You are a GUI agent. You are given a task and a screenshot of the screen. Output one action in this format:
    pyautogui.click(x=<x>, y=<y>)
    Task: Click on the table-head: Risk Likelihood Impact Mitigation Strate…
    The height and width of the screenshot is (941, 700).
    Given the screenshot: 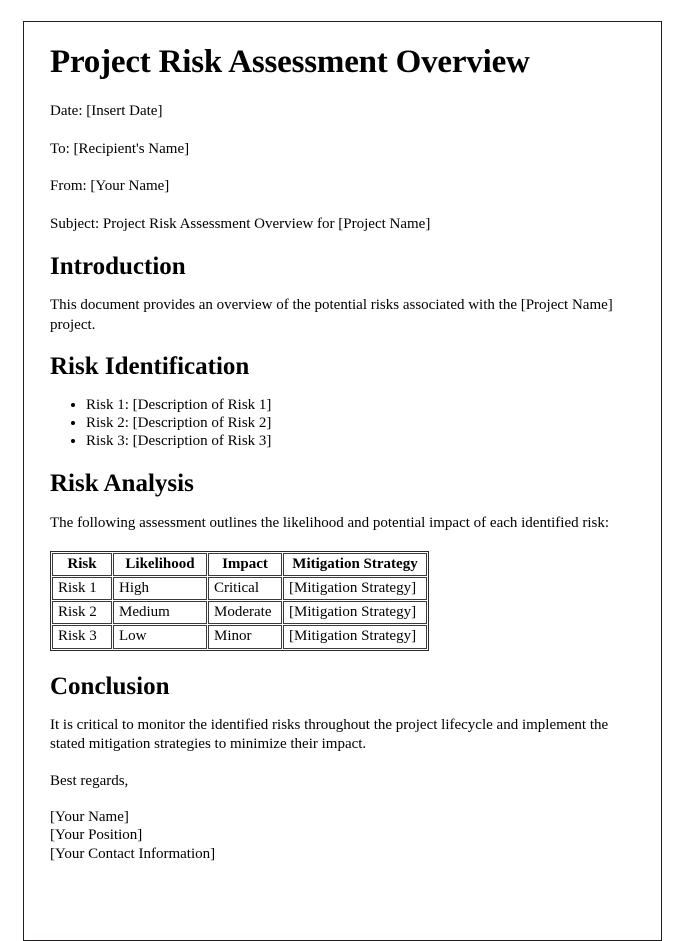 What is the action you would take?
    pyautogui.click(x=239, y=564)
    